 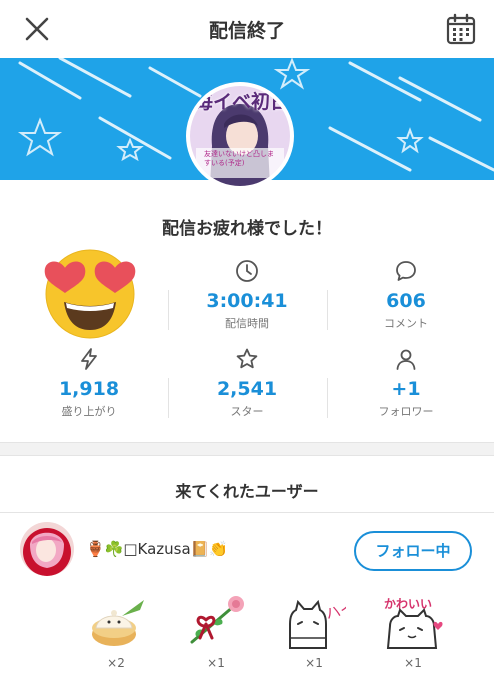 I want to click on cat-hai-icon: ハイ!, so click(x=317, y=623).